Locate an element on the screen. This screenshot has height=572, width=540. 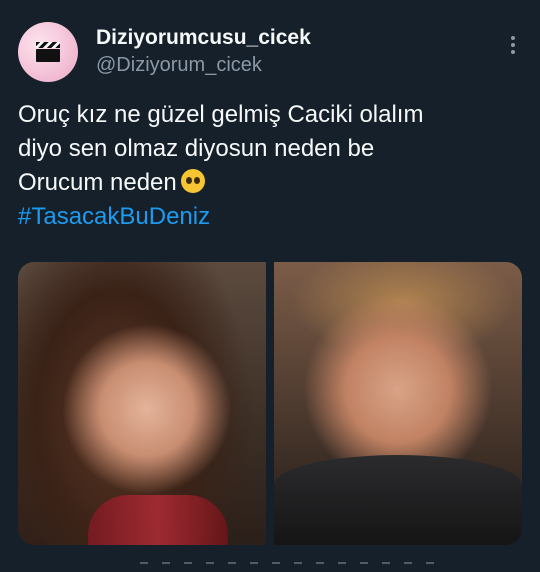
more-options-icon is located at coordinates (513, 47).